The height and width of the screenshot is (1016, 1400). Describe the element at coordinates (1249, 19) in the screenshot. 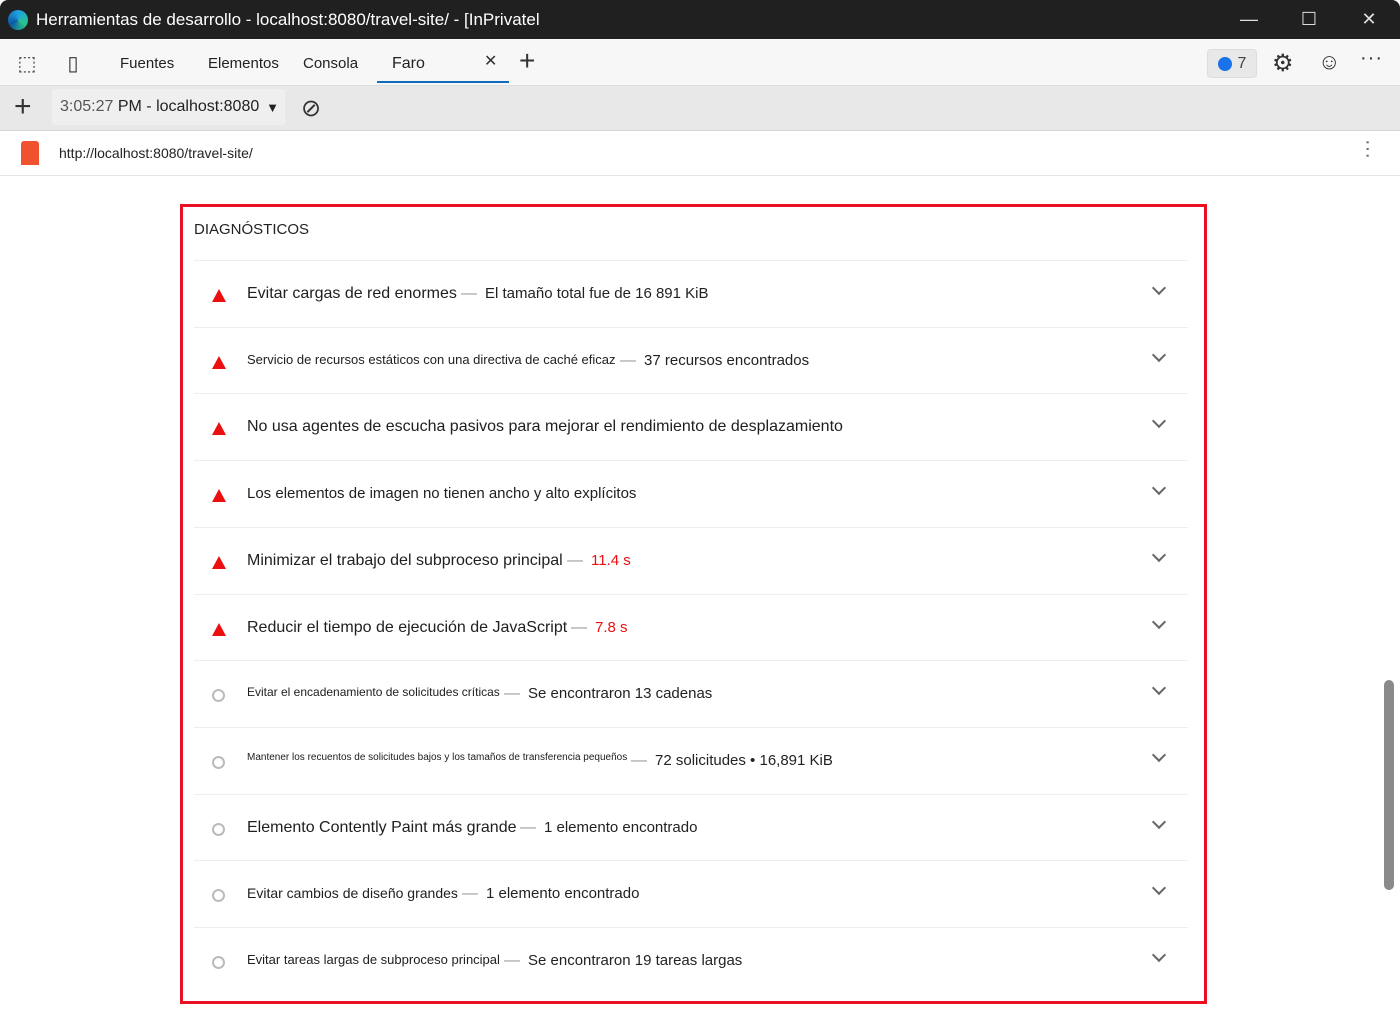

I see `minimize-button: —` at that location.